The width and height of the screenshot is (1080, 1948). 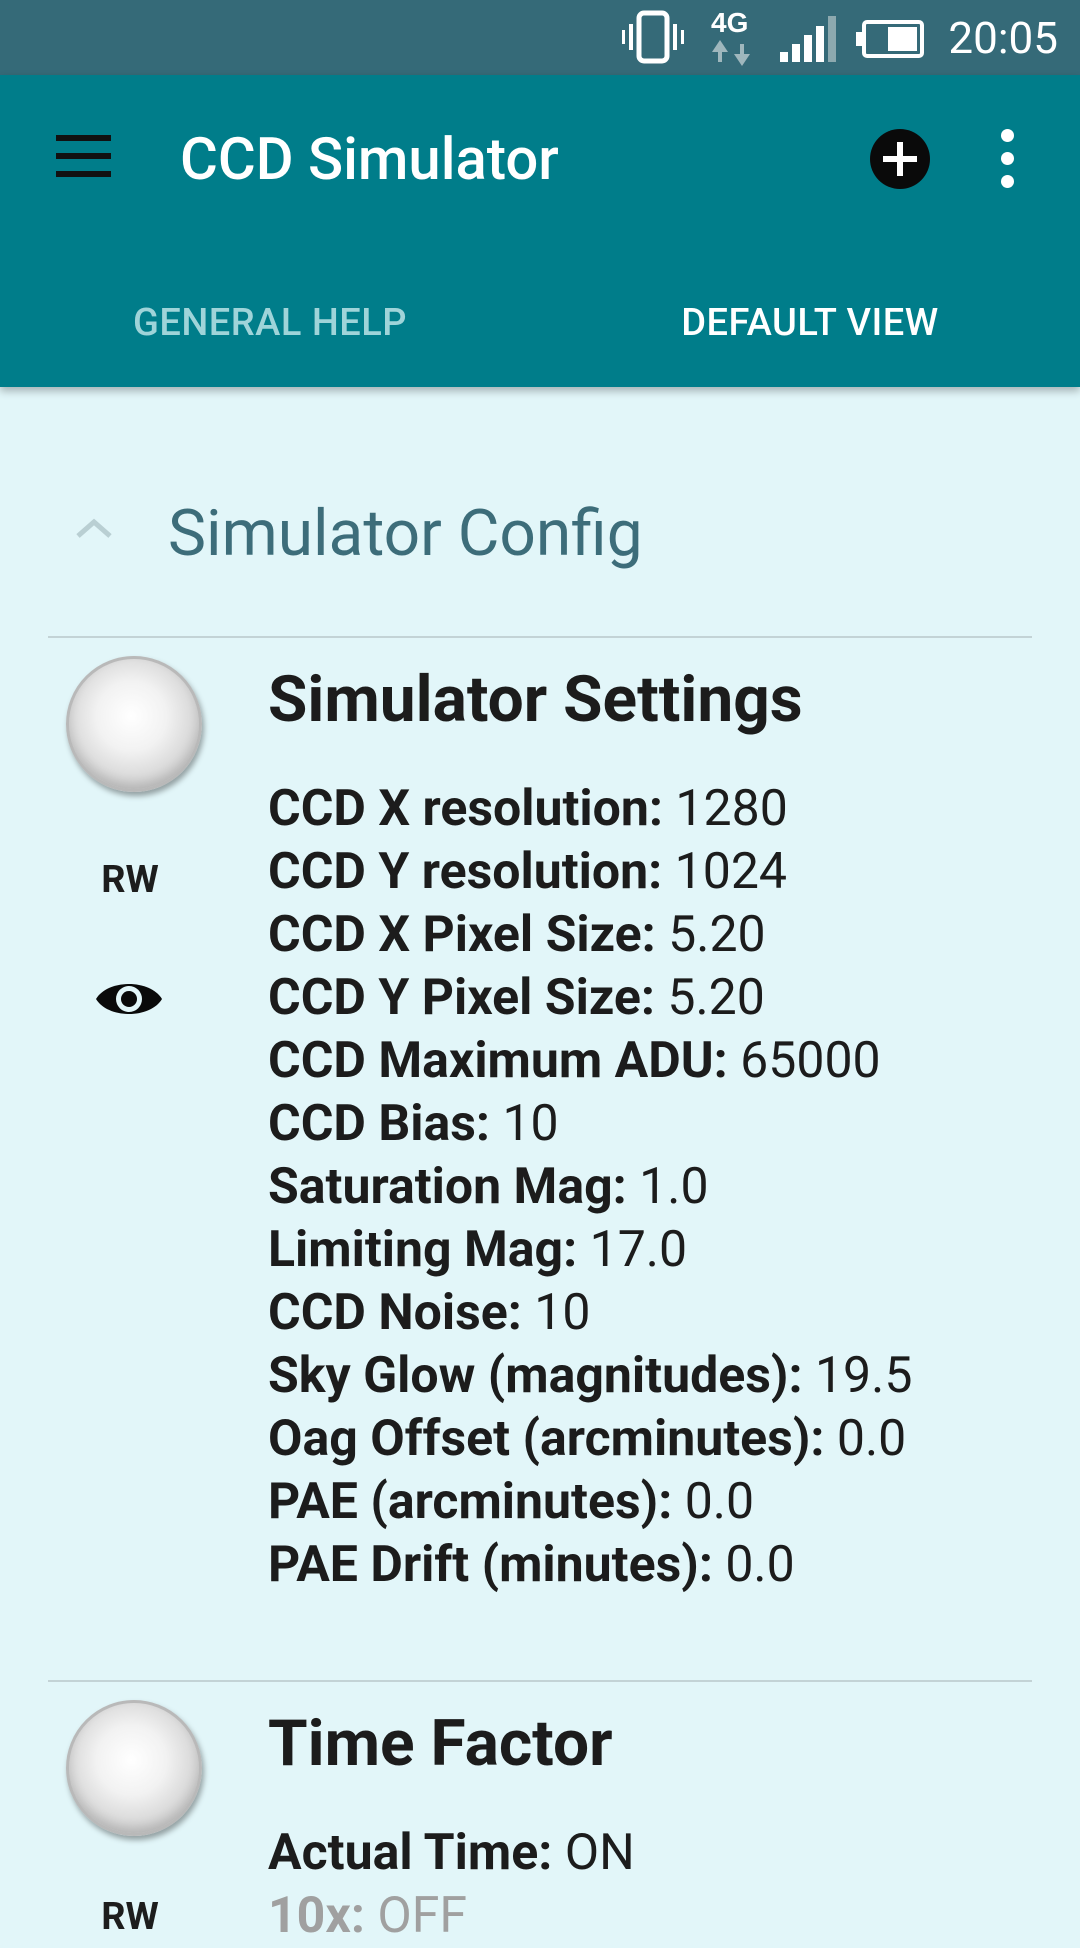 I want to click on property-row: PAE Drift (minutes): 0.0, so click(x=531, y=1565).